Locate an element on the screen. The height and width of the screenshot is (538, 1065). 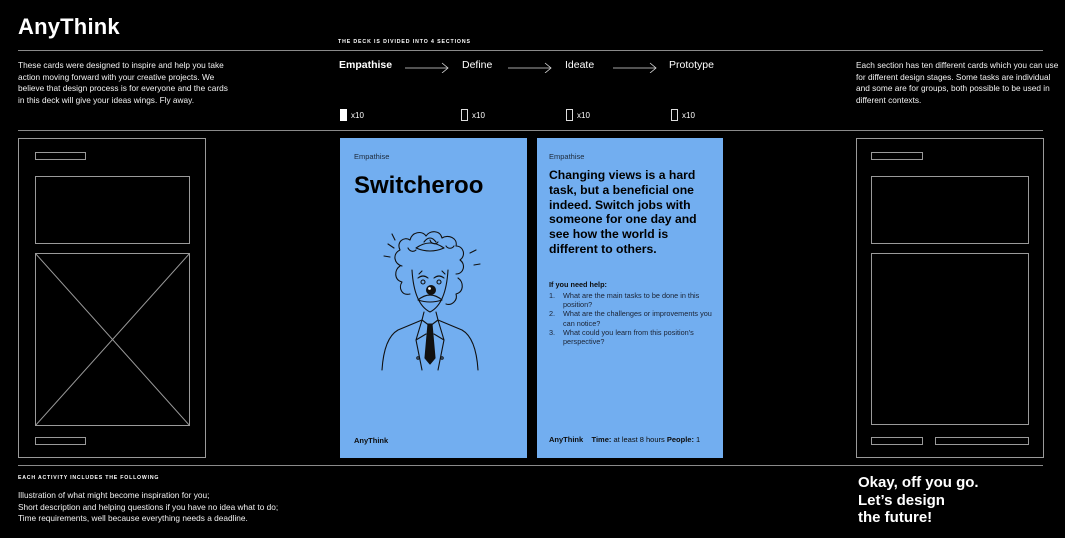
people-value: 1 is located at coordinates (698, 439).